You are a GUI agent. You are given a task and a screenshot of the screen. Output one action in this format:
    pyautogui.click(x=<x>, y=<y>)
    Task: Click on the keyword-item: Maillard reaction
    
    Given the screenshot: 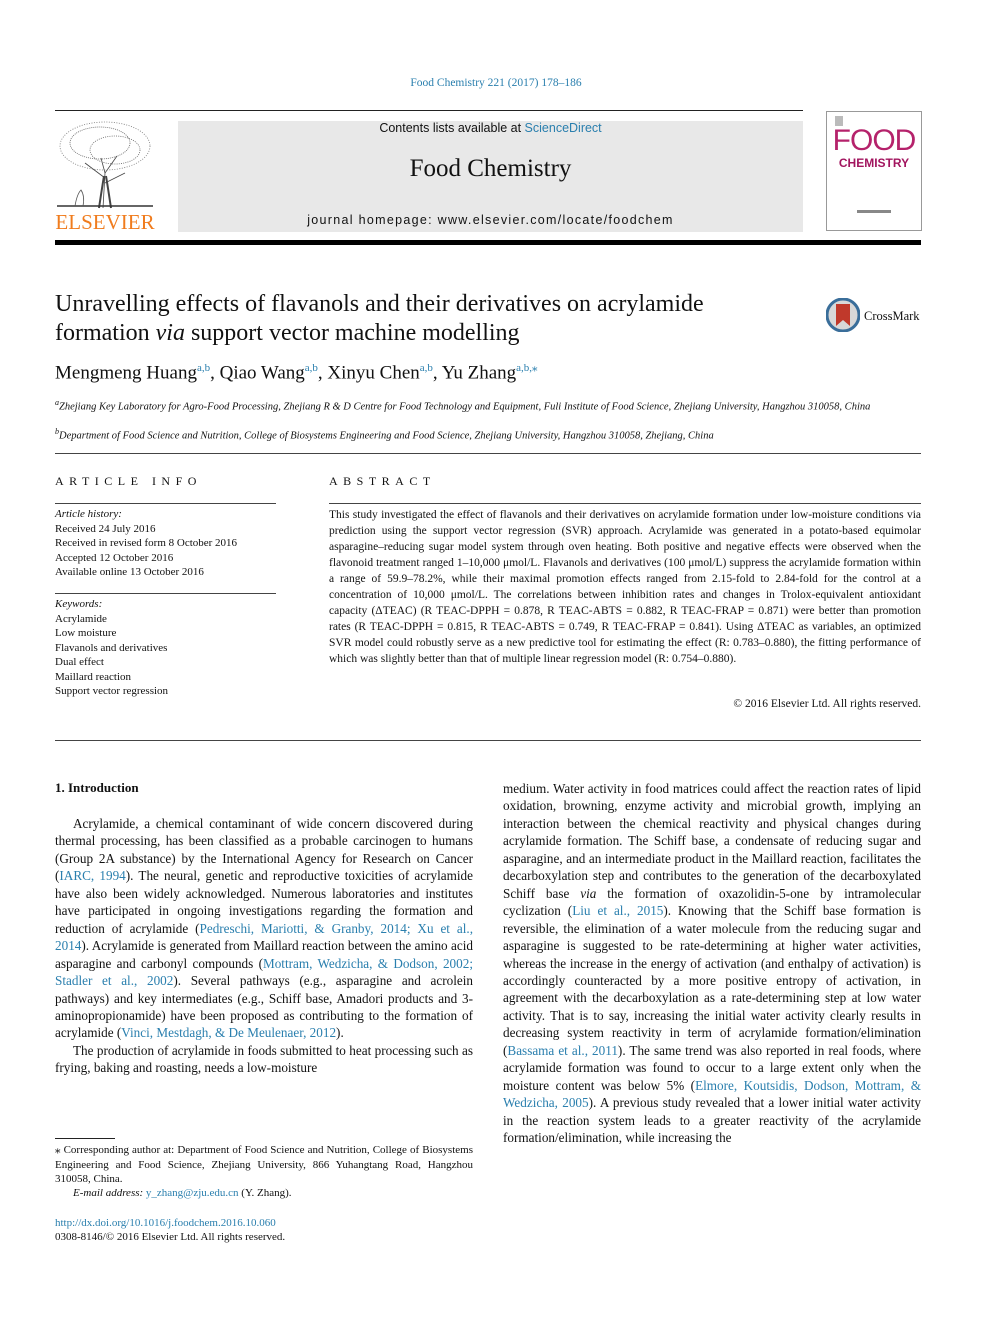 What is the action you would take?
    pyautogui.click(x=93, y=676)
    